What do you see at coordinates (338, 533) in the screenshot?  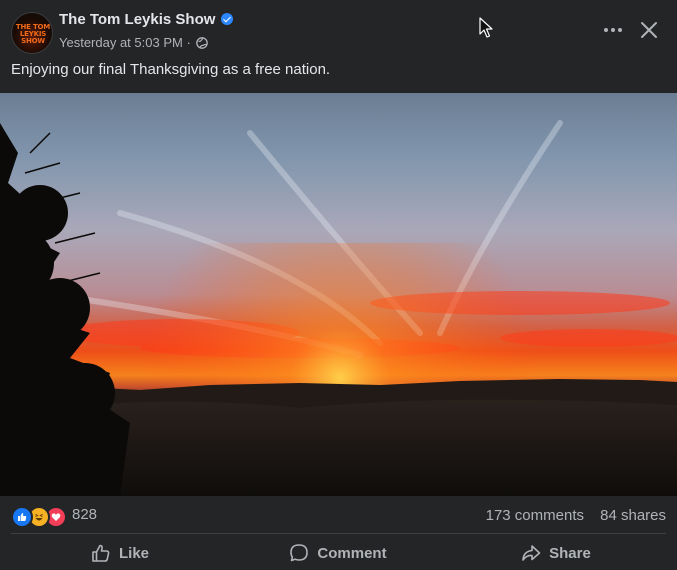 I see `actions-divider` at bounding box center [338, 533].